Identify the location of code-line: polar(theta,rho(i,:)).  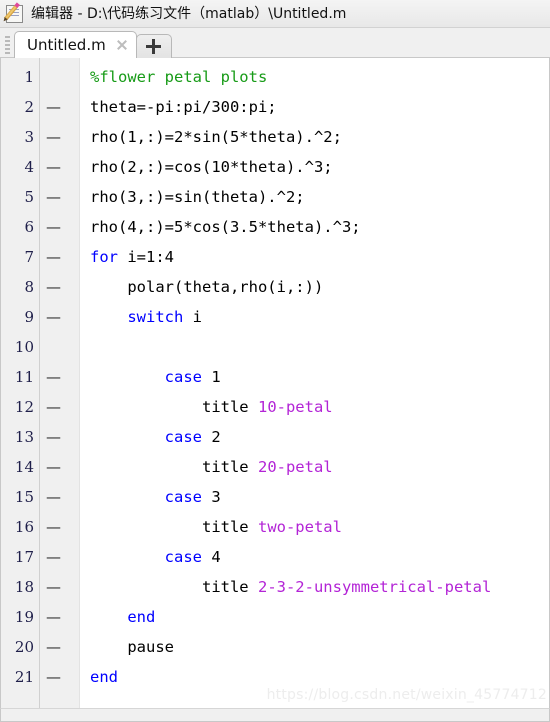
(314, 287).